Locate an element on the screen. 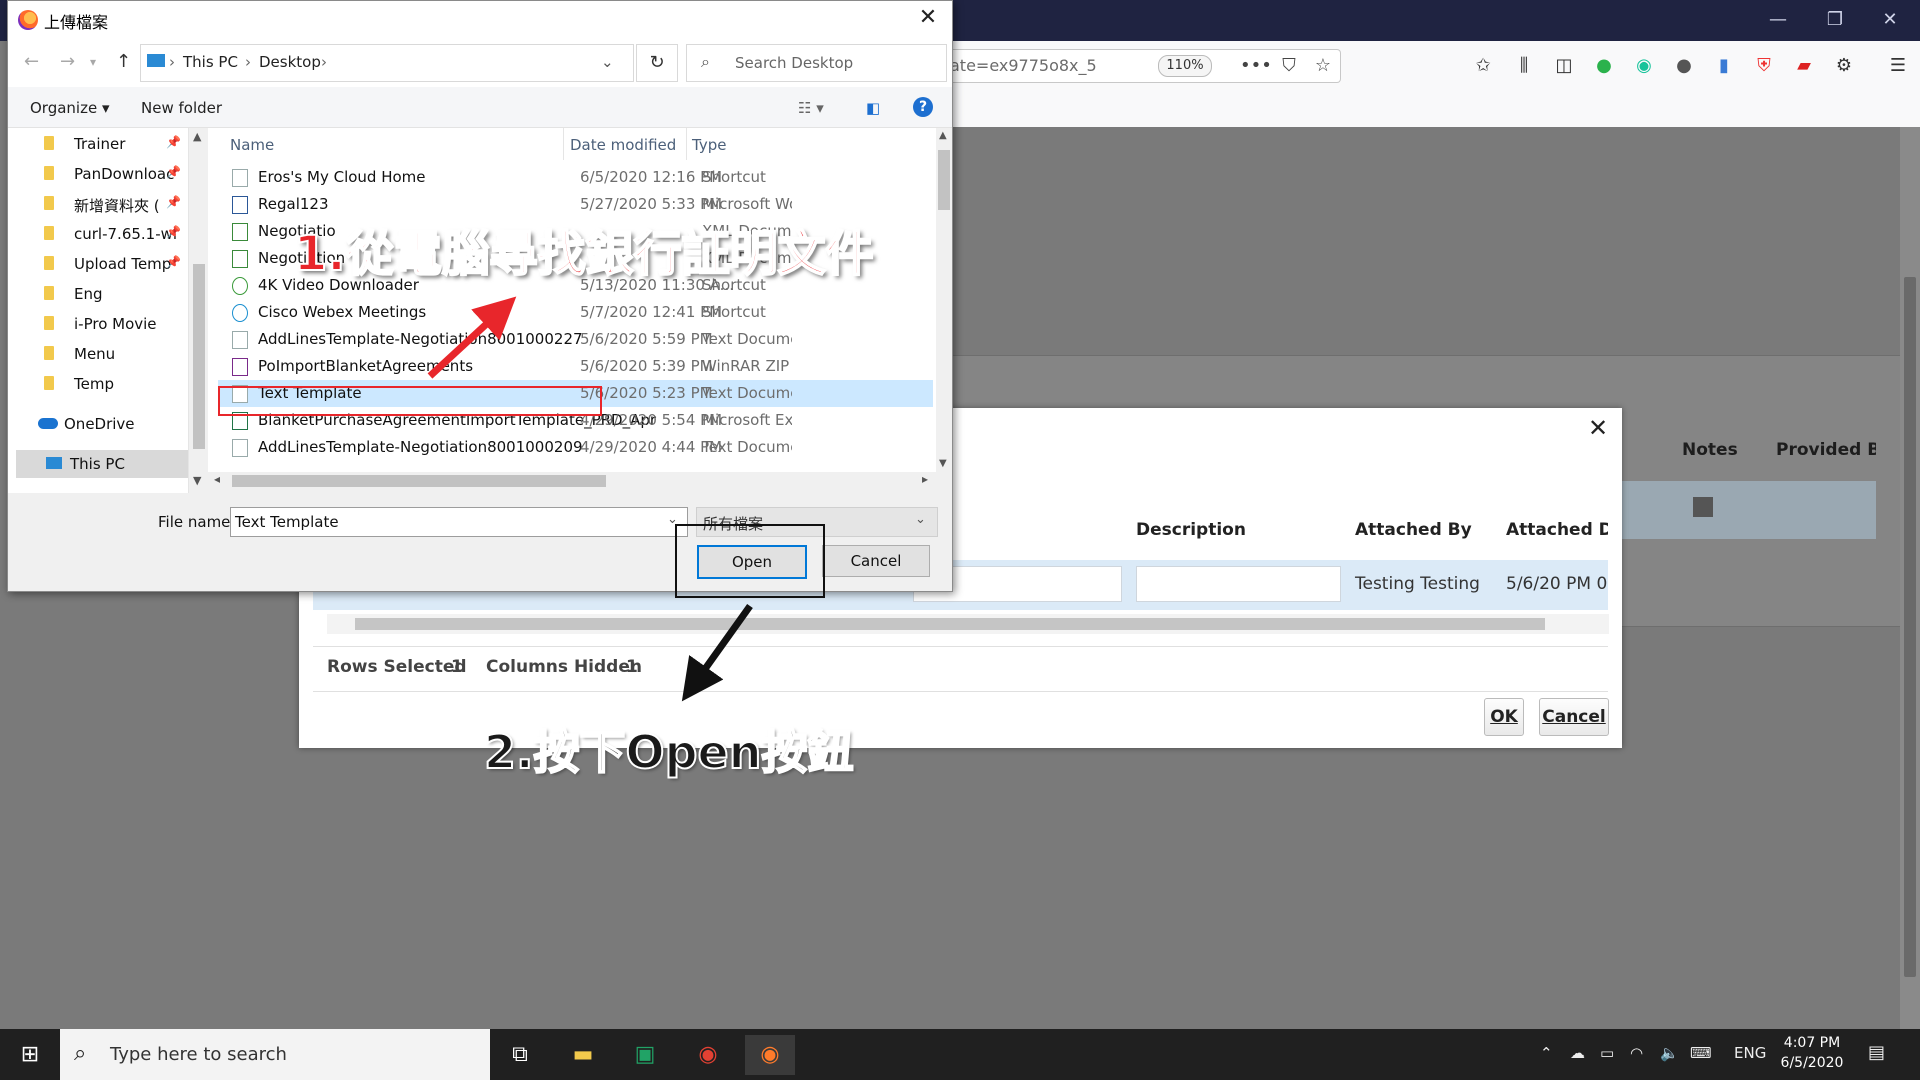 The image size is (1920, 1080). onedrive-tray-icon: ☁ is located at coordinates (1577, 1053).